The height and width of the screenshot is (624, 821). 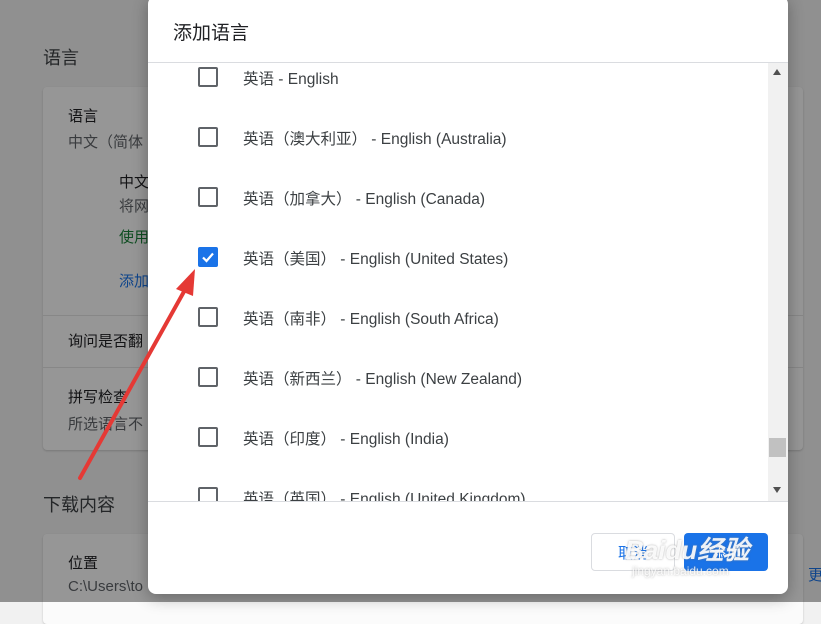 I want to click on language-option-english-united-states: 英语（美国） - English (United States), so click(x=458, y=257).